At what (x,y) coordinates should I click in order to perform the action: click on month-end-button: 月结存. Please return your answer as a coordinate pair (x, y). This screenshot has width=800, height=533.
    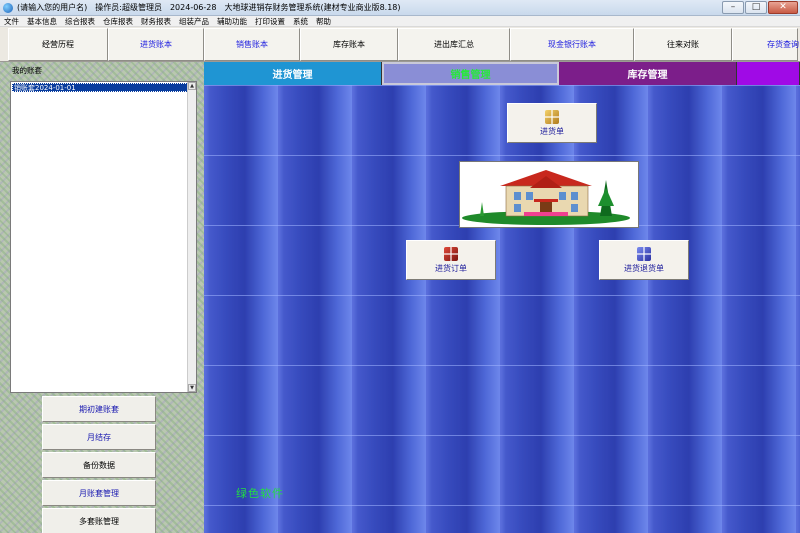
    Looking at the image, I should click on (99, 437).